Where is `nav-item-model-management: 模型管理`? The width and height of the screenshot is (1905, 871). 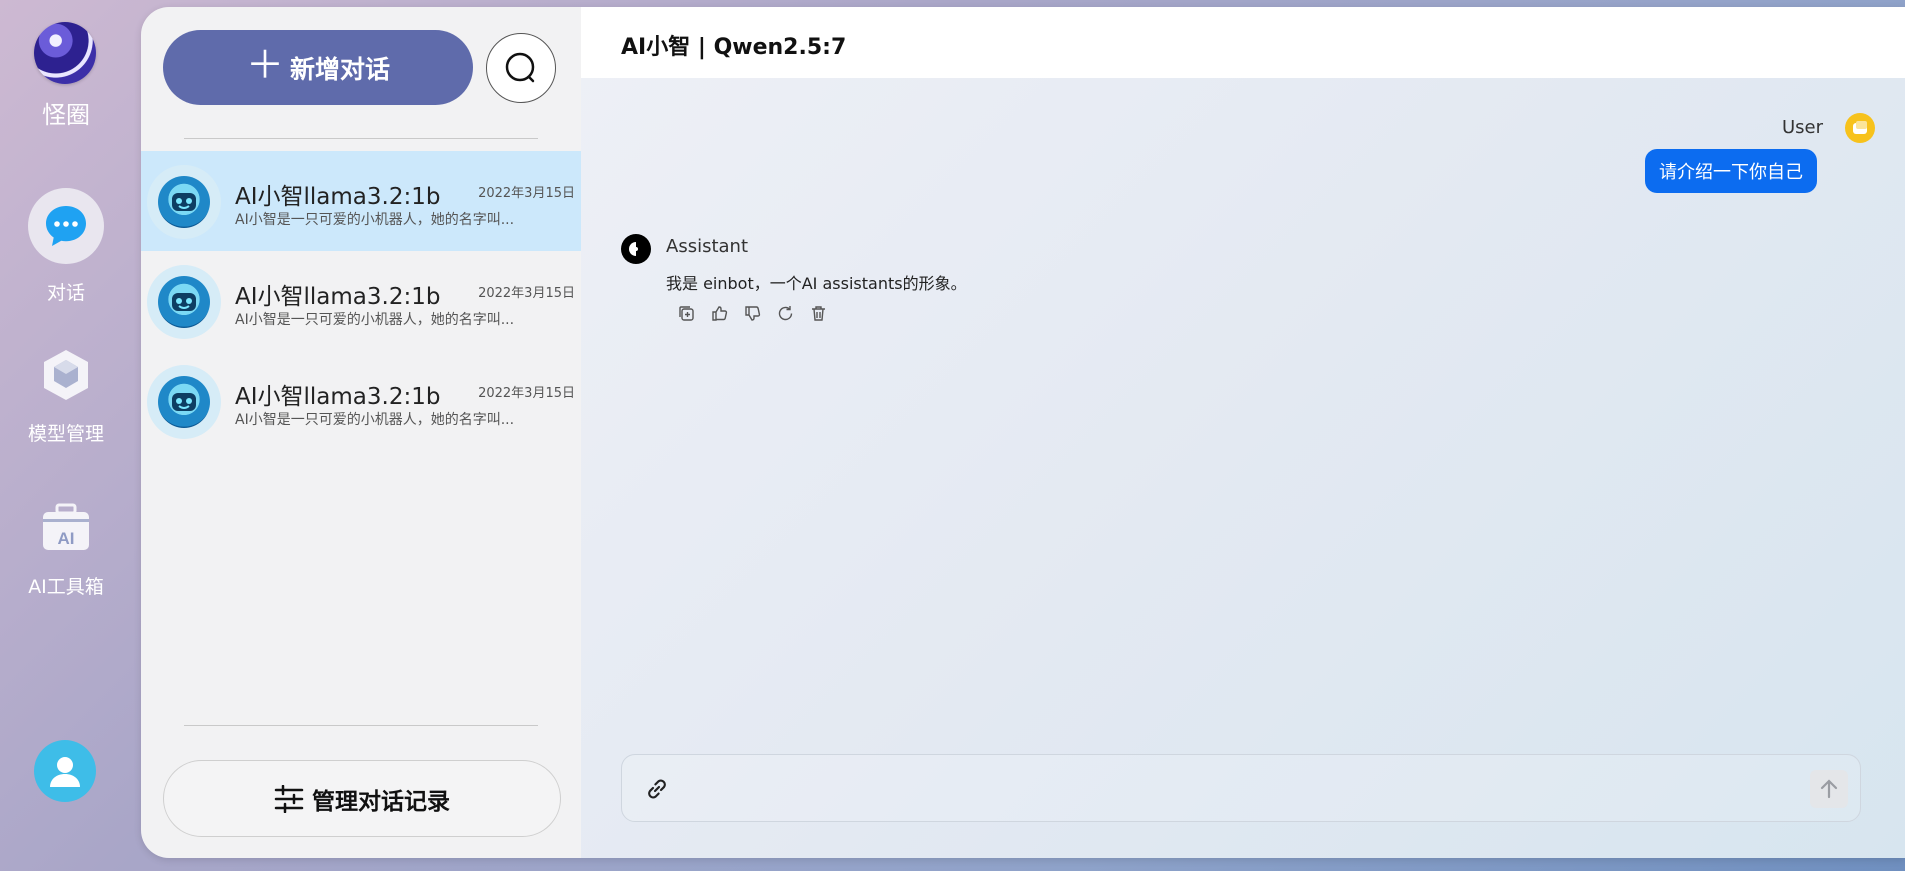
nav-item-model-management: 模型管理 is located at coordinates (66, 395).